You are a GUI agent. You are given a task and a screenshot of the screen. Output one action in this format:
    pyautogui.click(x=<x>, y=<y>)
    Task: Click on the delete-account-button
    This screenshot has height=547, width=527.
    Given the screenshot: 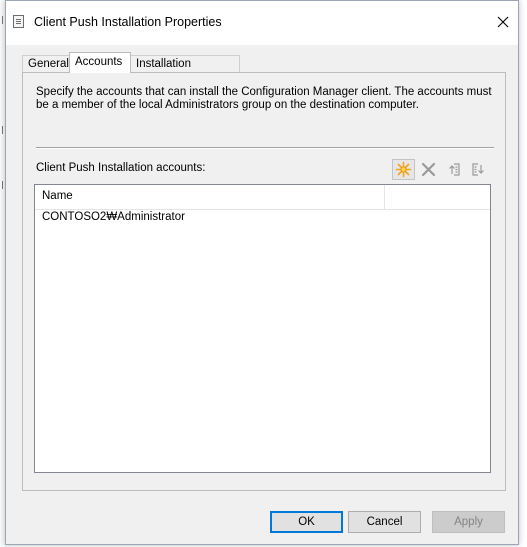 What is the action you would take?
    pyautogui.click(x=428, y=169)
    